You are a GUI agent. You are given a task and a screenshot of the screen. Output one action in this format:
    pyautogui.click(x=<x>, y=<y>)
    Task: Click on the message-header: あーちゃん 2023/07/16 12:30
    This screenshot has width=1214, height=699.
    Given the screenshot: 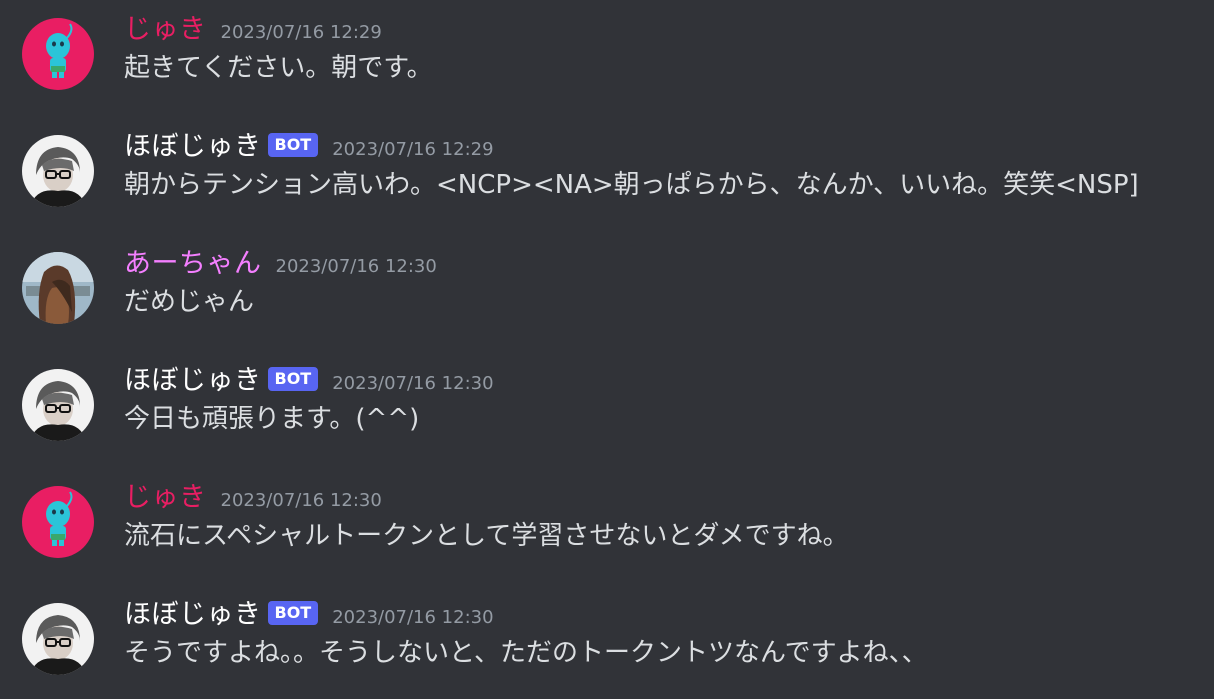 What is the action you would take?
    pyautogui.click(x=280, y=264)
    